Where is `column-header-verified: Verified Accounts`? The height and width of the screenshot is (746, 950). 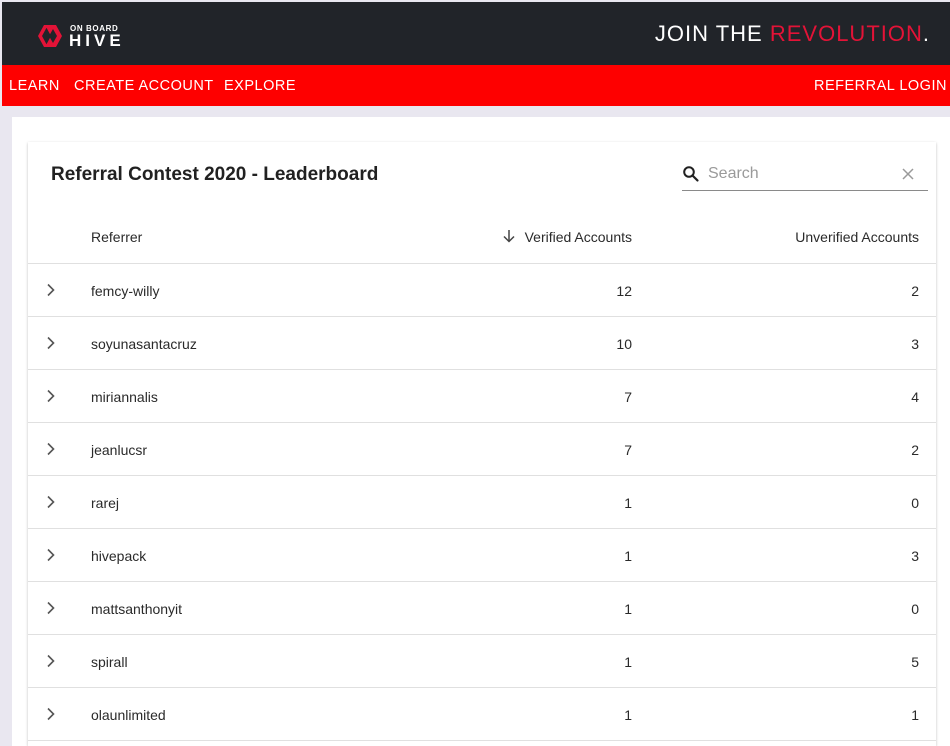
column-header-verified: Verified Accounts is located at coordinates (578, 237).